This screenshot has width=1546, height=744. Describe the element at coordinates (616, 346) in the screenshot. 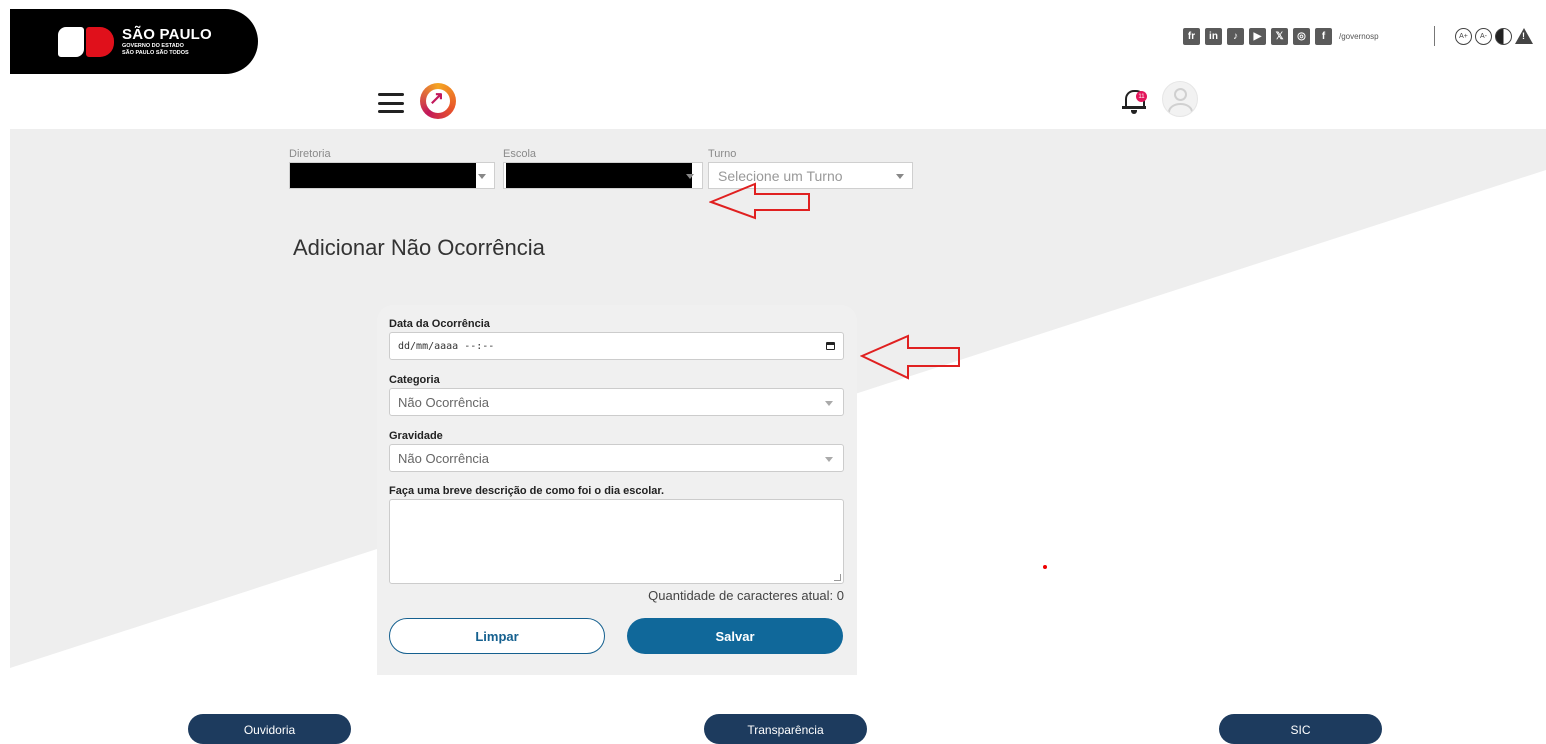

I see `date-input: dd/mm/aaaa --:--` at that location.